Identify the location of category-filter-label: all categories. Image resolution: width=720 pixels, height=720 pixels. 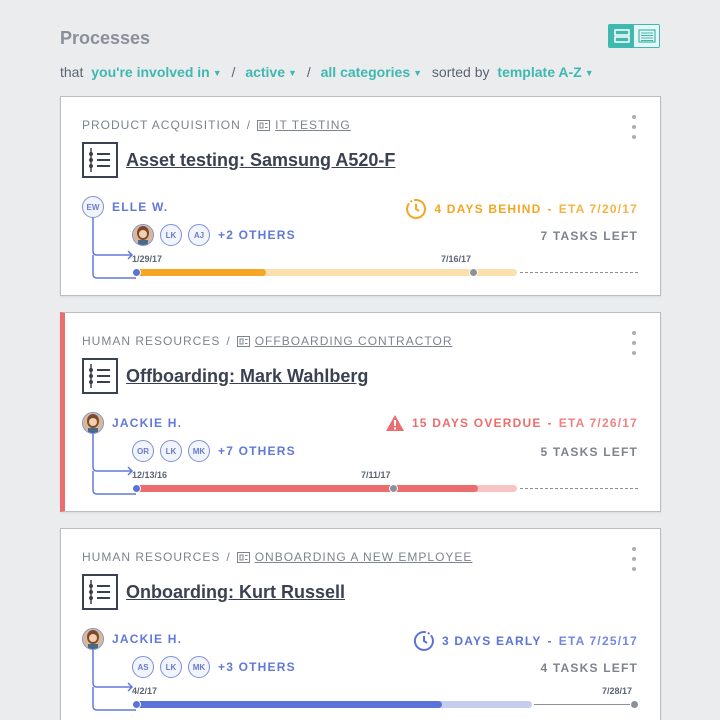
(365, 72).